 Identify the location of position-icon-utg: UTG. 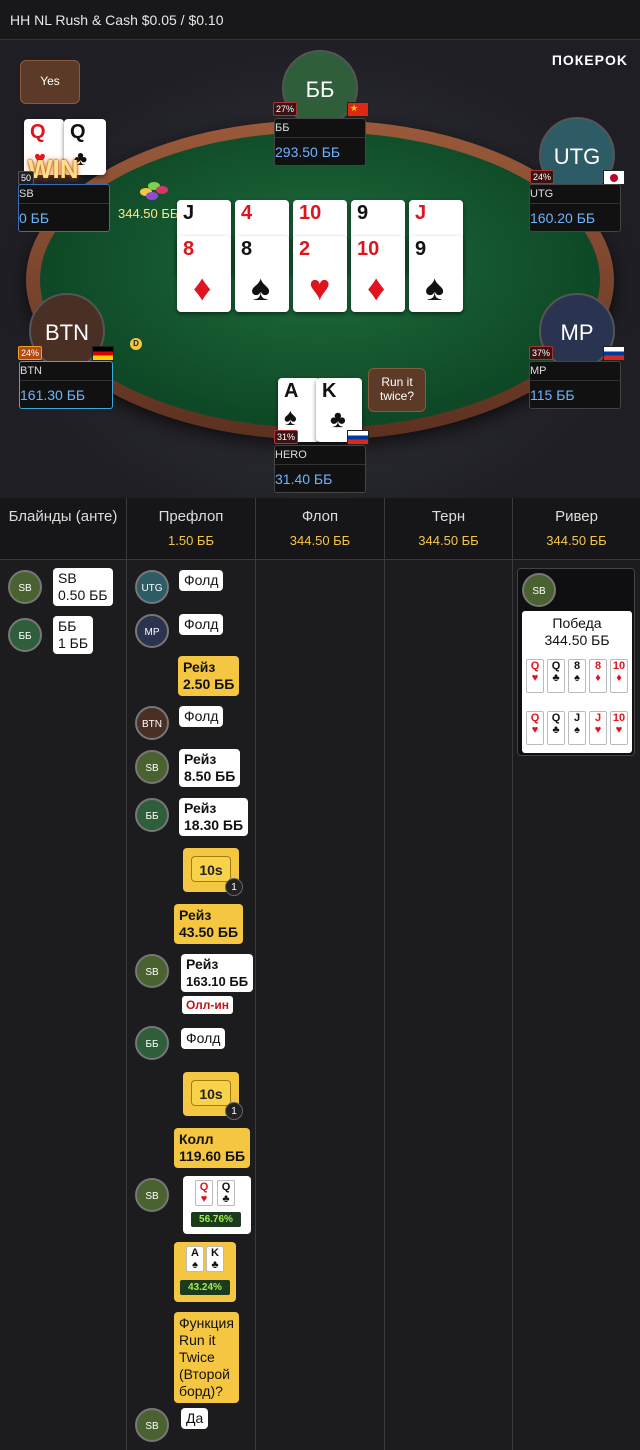
(152, 587).